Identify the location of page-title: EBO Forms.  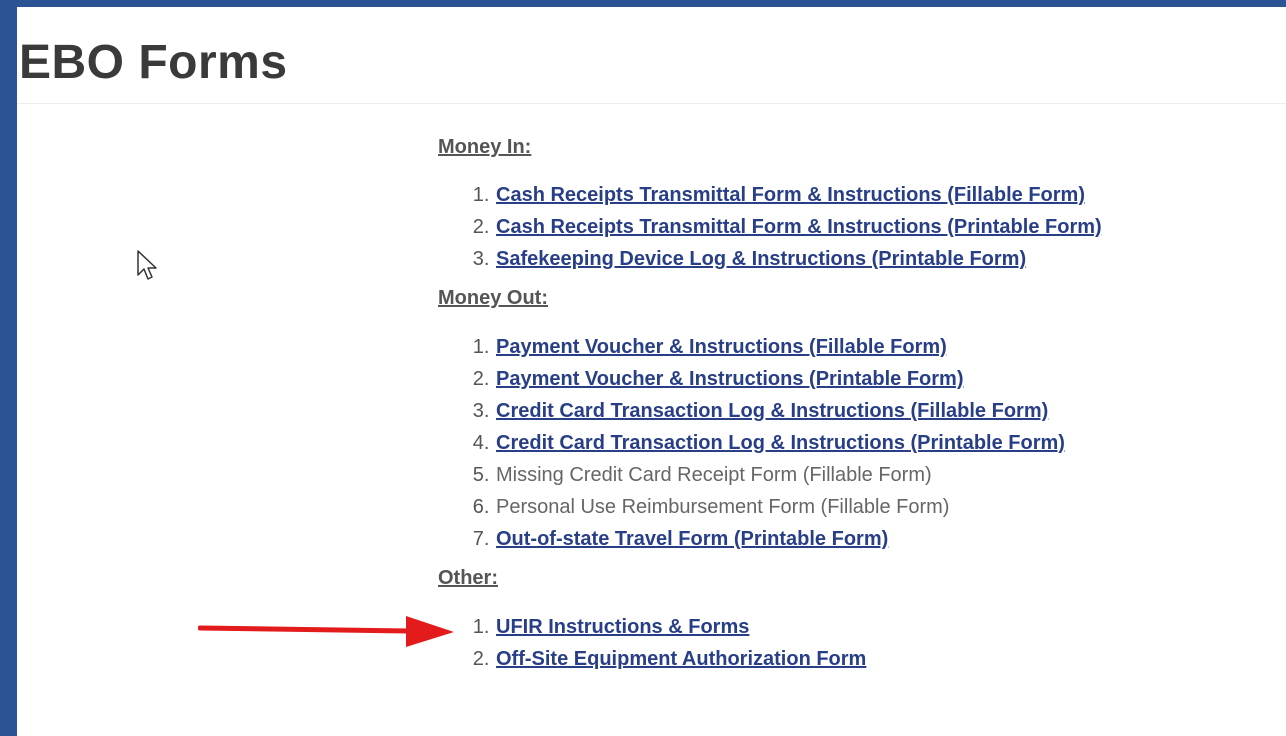
(153, 62).